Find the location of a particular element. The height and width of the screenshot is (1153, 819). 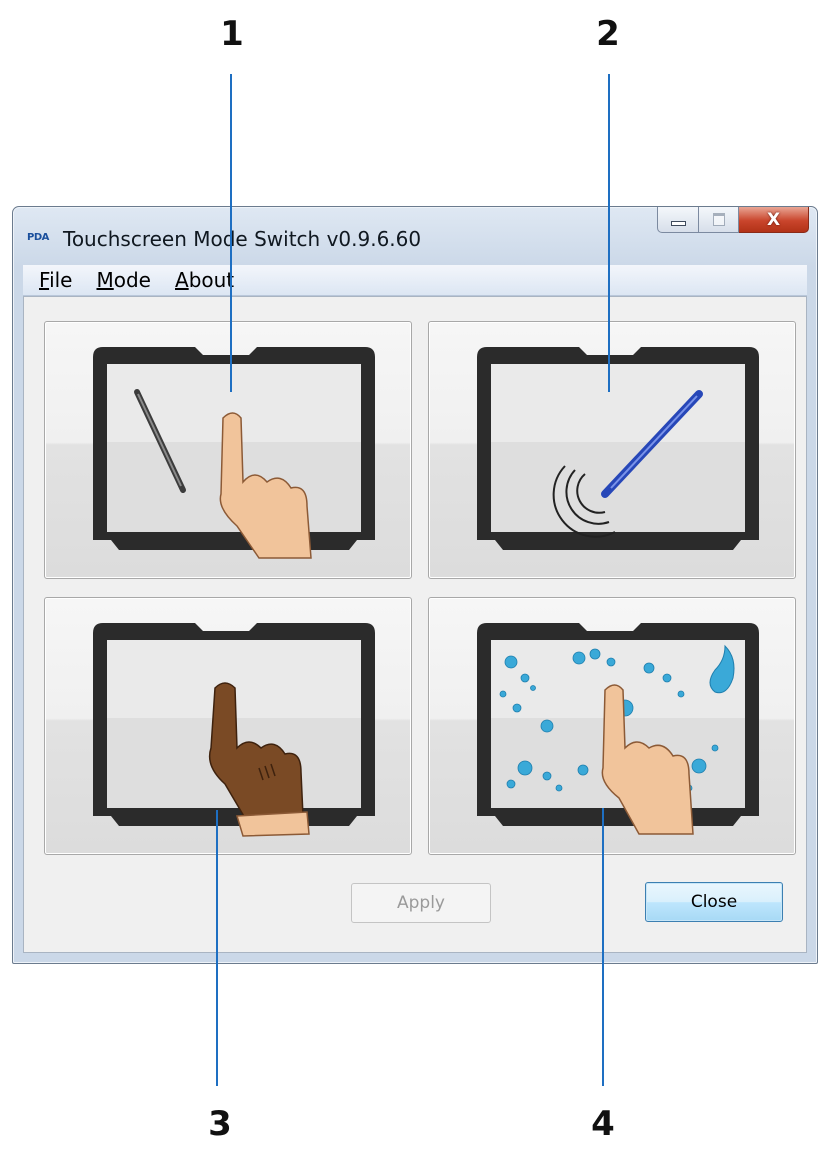

callout-number-4: 4 is located at coordinates (603, 1124).